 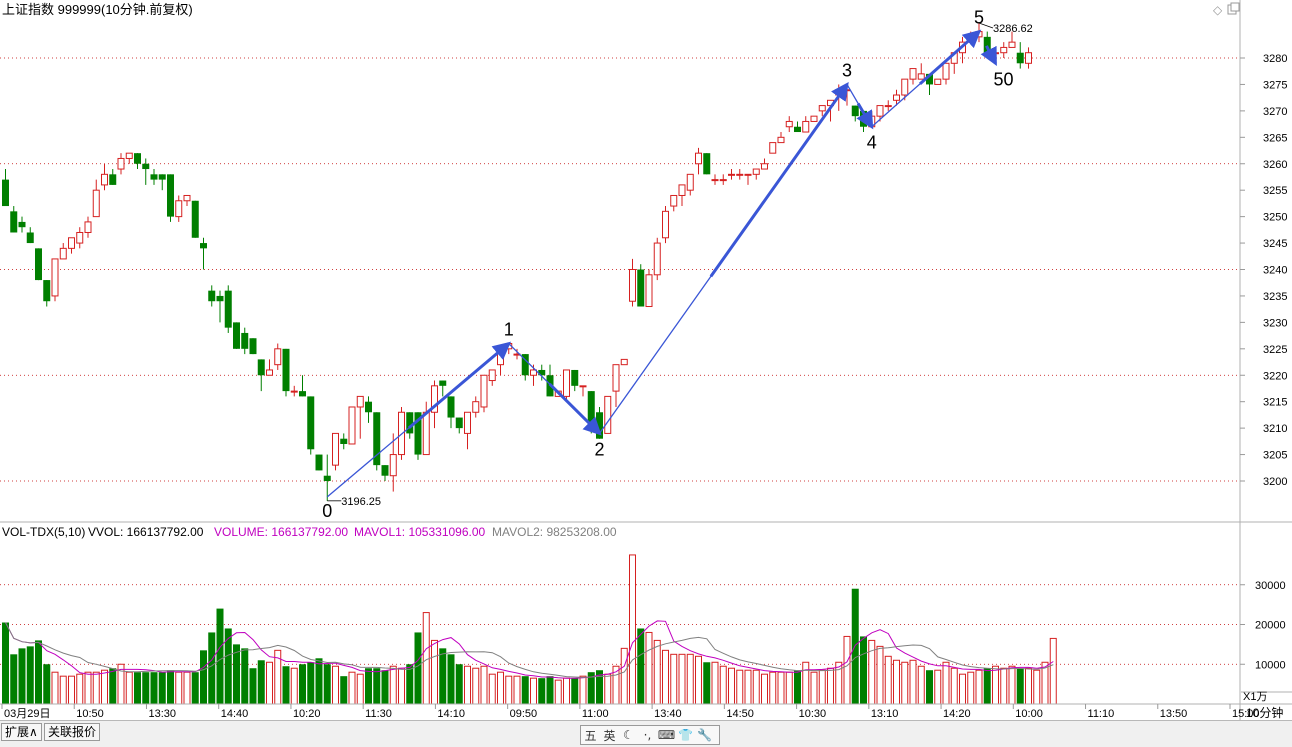 I want to click on volume-unit-label: X1万, so click(x=1255, y=697).